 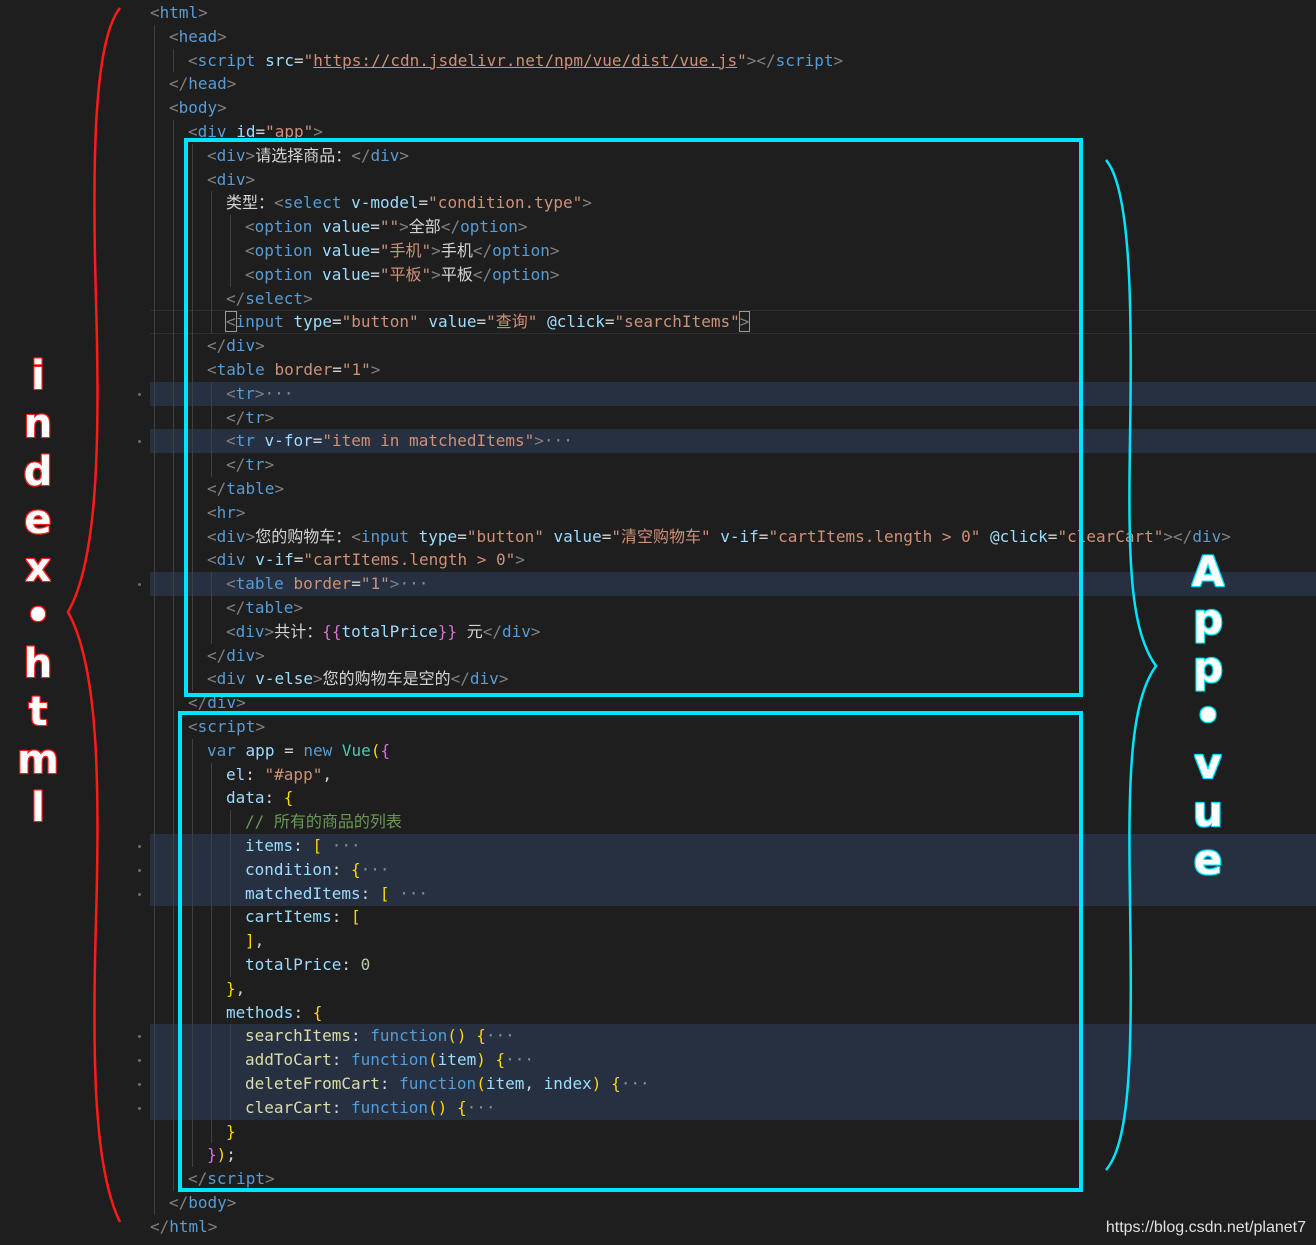 I want to click on code-token: >, so click(x=375, y=369).